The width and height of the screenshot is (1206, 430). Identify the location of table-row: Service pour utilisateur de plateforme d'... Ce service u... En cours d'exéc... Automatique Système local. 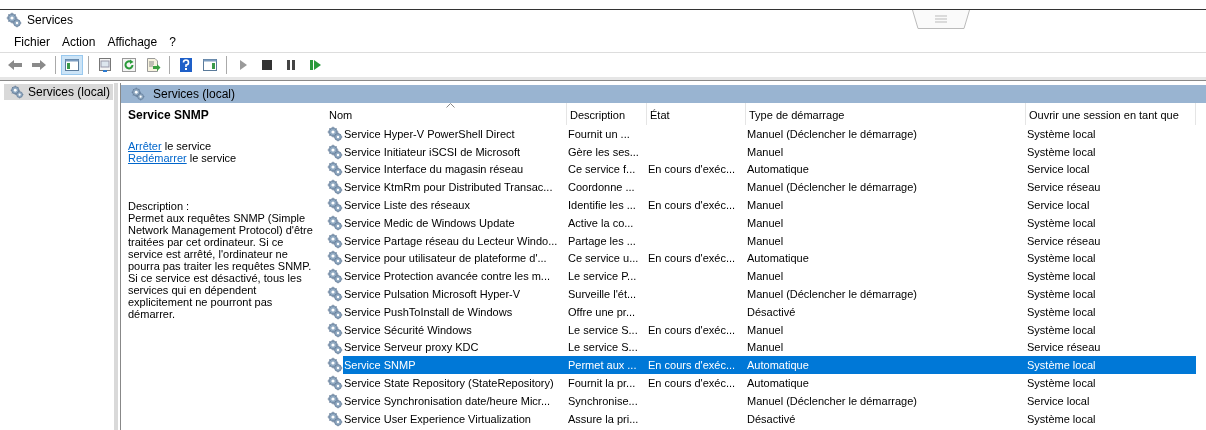
(769, 258).